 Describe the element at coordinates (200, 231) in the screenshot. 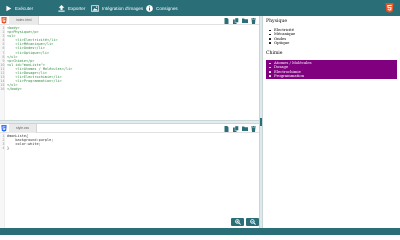

I see `bottom-bar` at that location.